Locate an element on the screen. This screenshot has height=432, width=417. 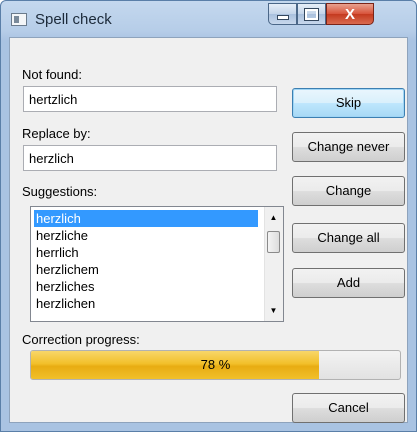
not-found-field: hertzlich is located at coordinates (150, 99).